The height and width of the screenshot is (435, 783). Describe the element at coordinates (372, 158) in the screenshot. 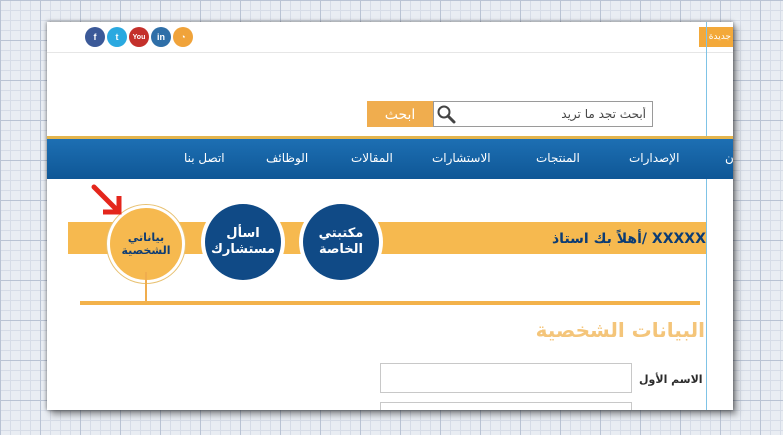

I see `nav-item-articles: المقالات` at that location.